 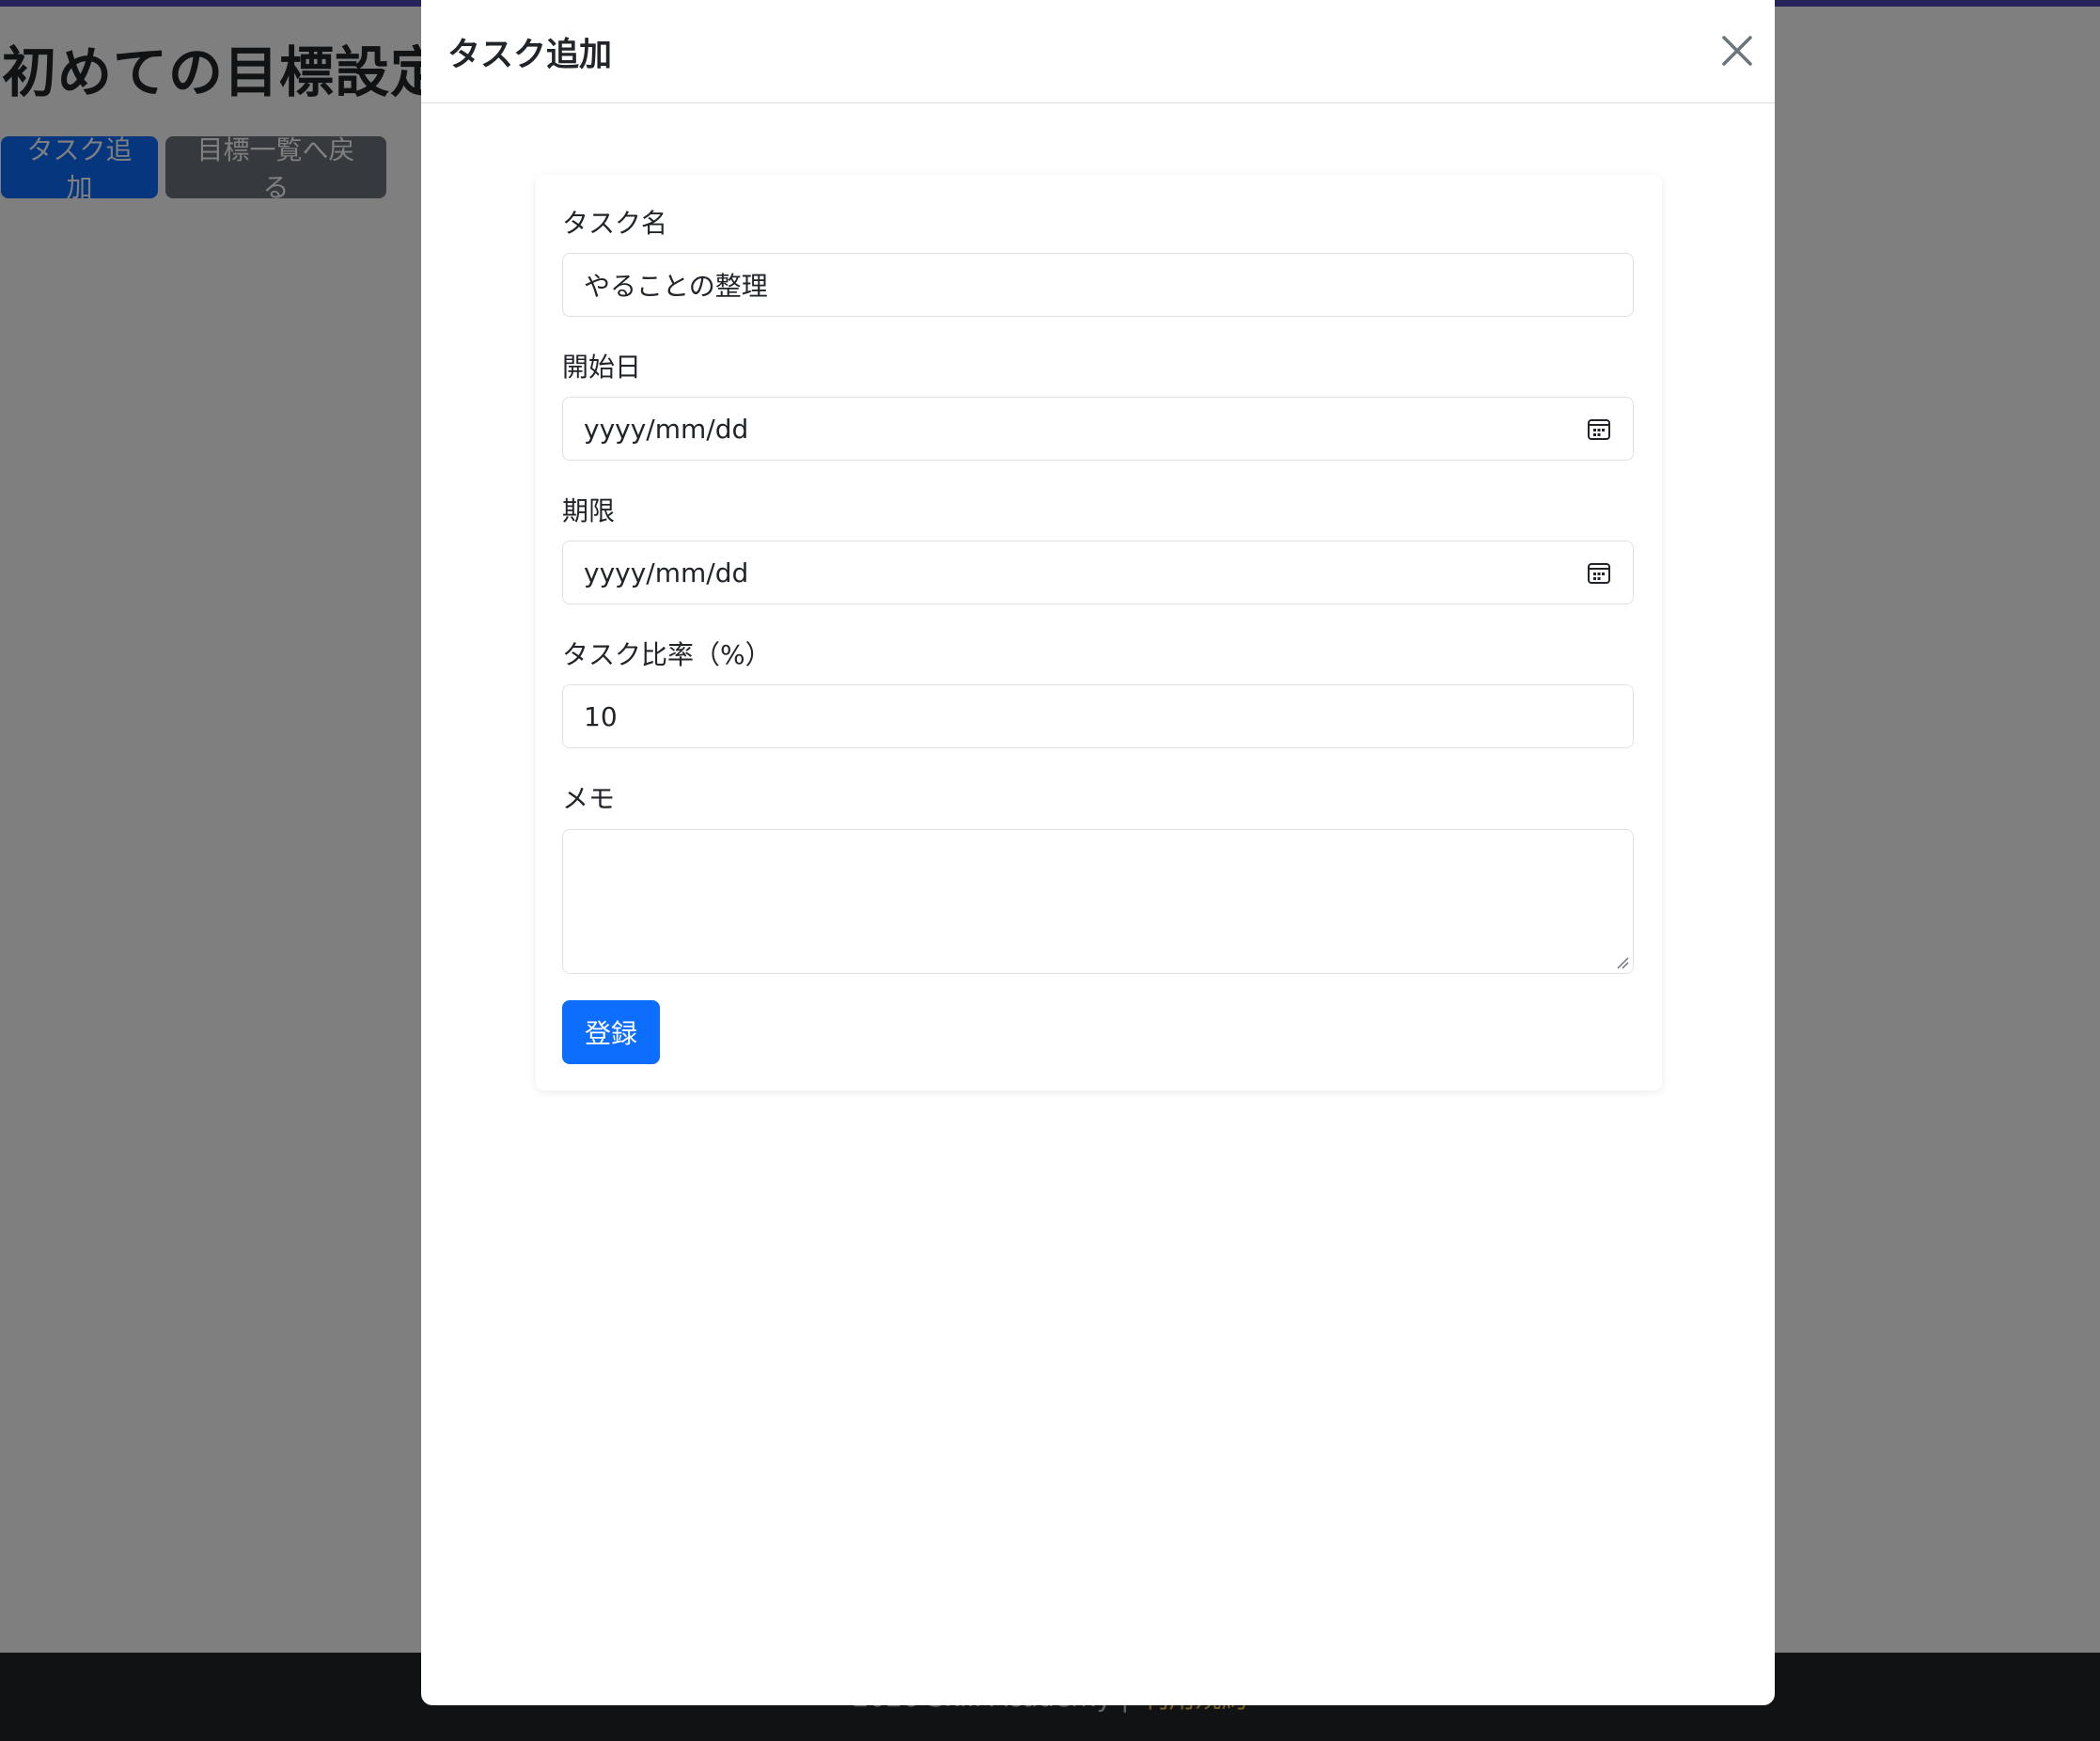 What do you see at coordinates (667, 654) in the screenshot?
I see `ratio-label: タスク比率（%）` at bounding box center [667, 654].